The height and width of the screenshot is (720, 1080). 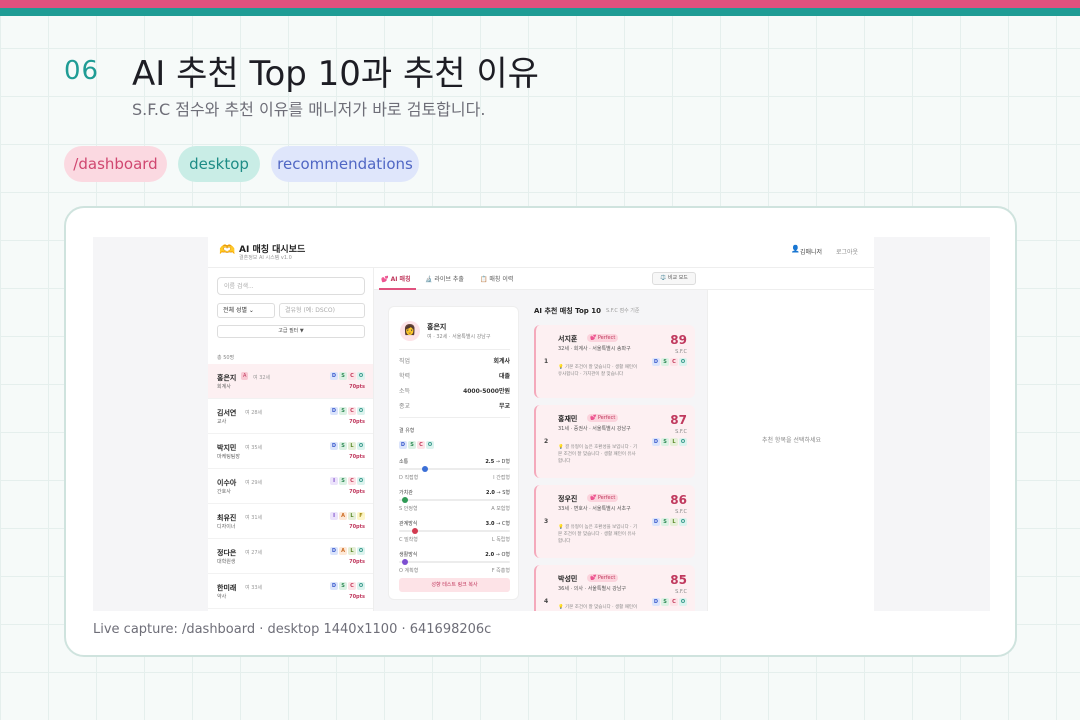 What do you see at coordinates (678, 340) in the screenshot?
I see `sfc-score: 89` at bounding box center [678, 340].